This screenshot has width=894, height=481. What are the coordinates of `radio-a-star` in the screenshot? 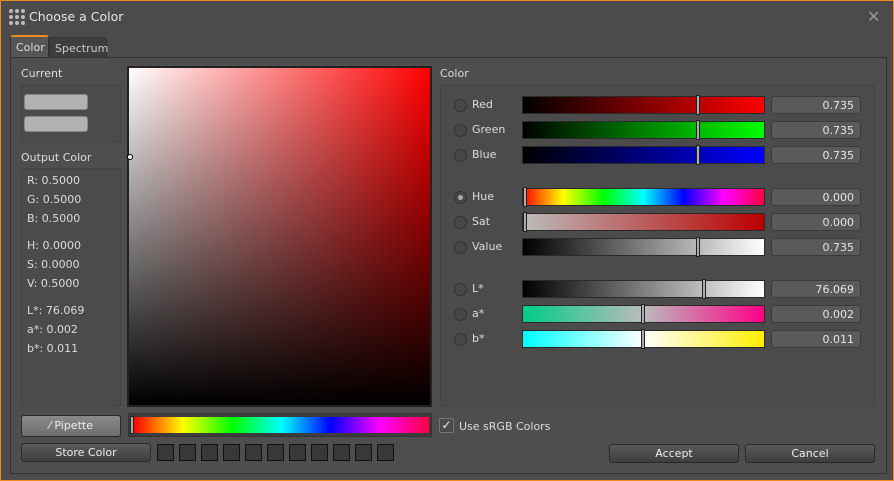 It's located at (460, 314).